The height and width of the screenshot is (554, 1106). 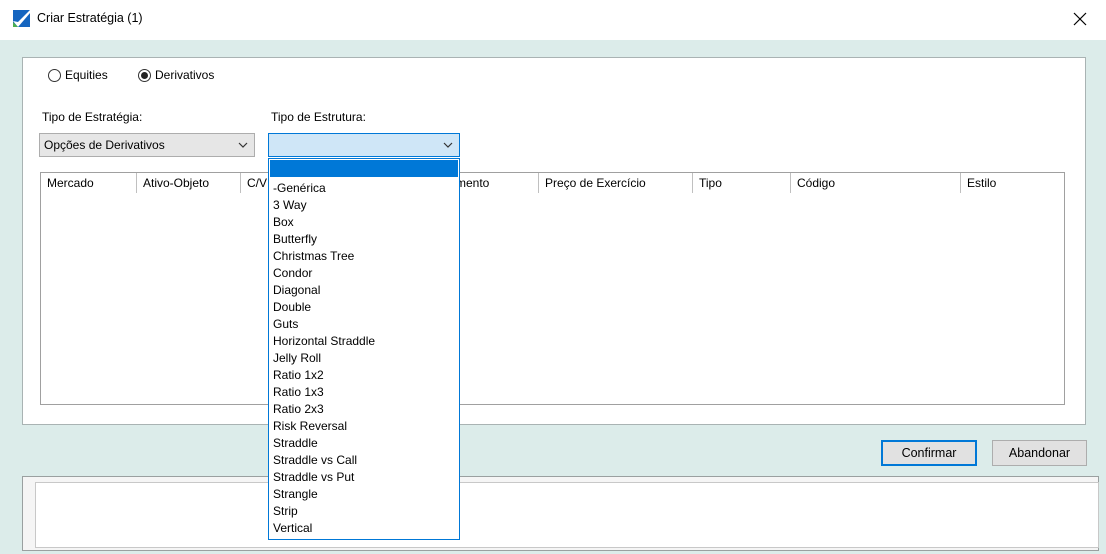 I want to click on dropdown-option: Straddle vs Call, so click(x=365, y=460).